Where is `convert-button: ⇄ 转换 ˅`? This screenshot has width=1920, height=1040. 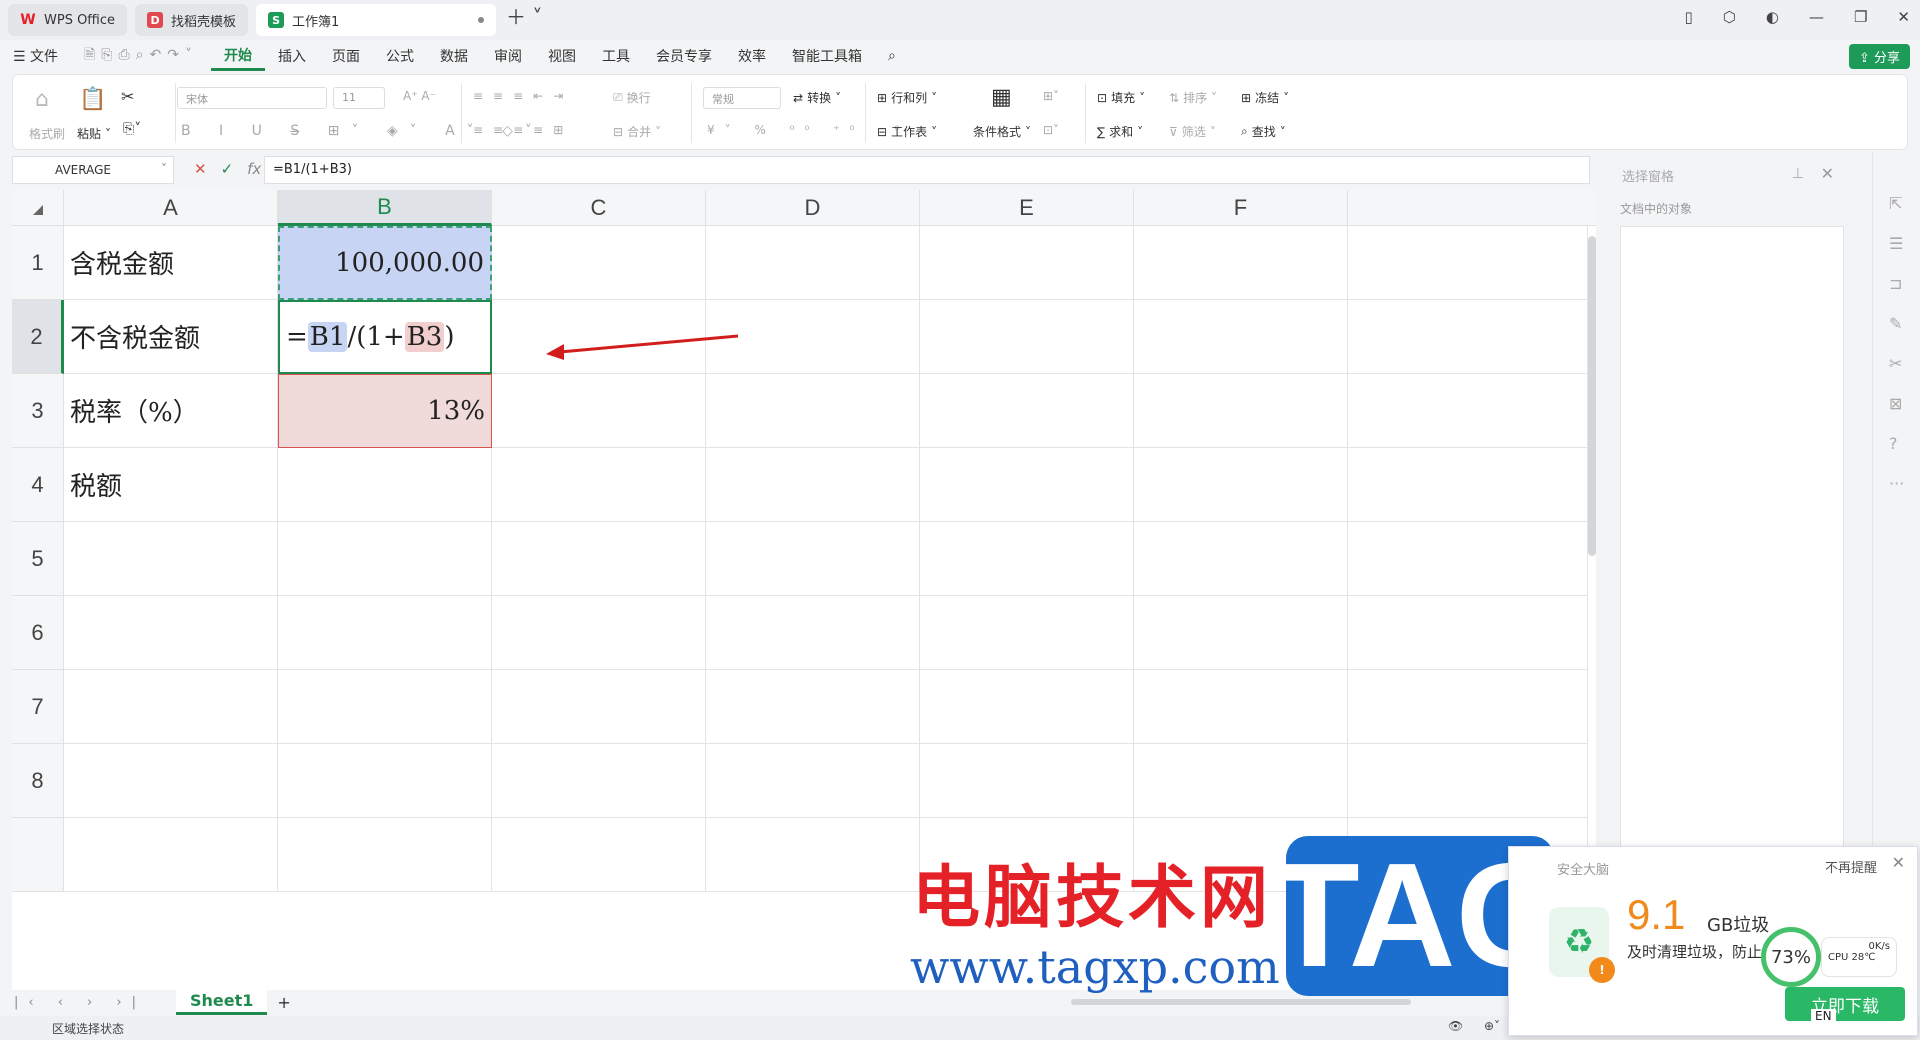 convert-button: ⇄ 转换 ˅ is located at coordinates (817, 97).